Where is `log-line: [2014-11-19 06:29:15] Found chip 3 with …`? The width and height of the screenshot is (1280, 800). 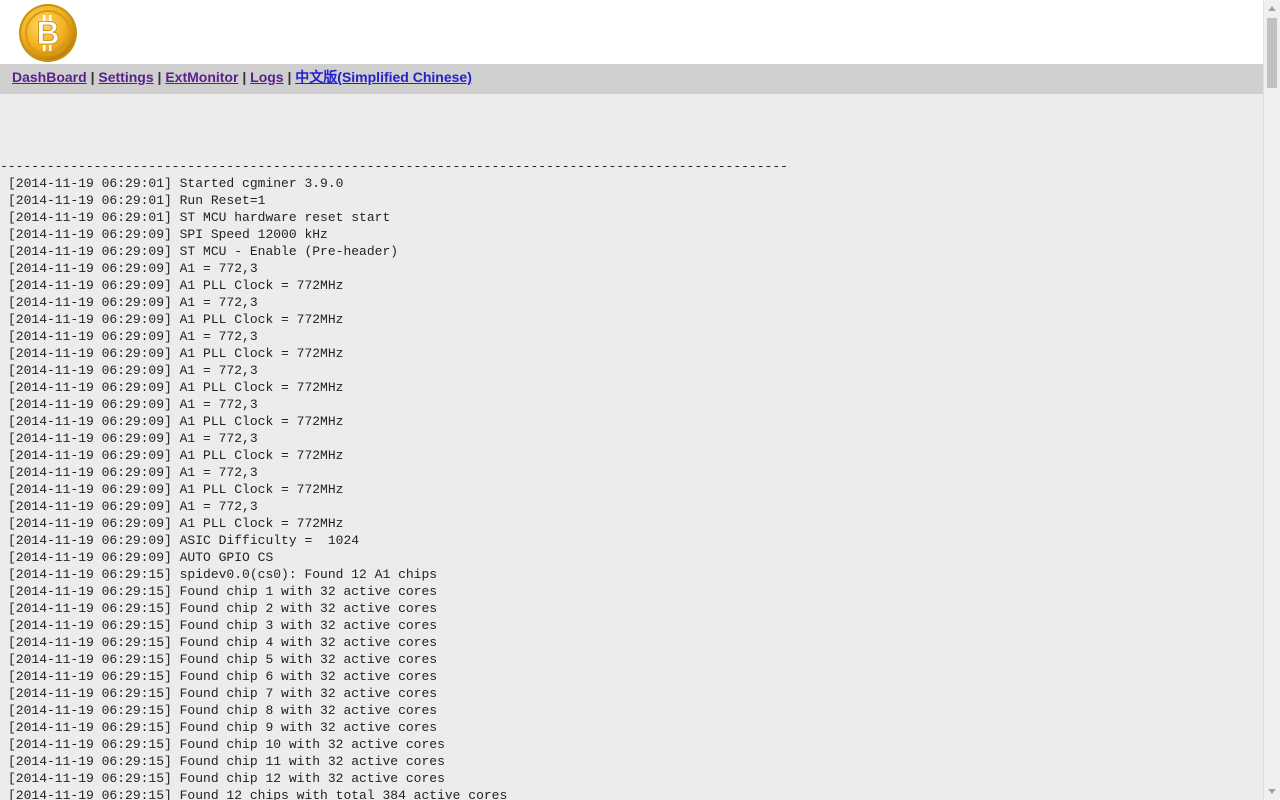 log-line: [2014-11-19 06:29:15] Found chip 3 with … is located at coordinates (223, 625).